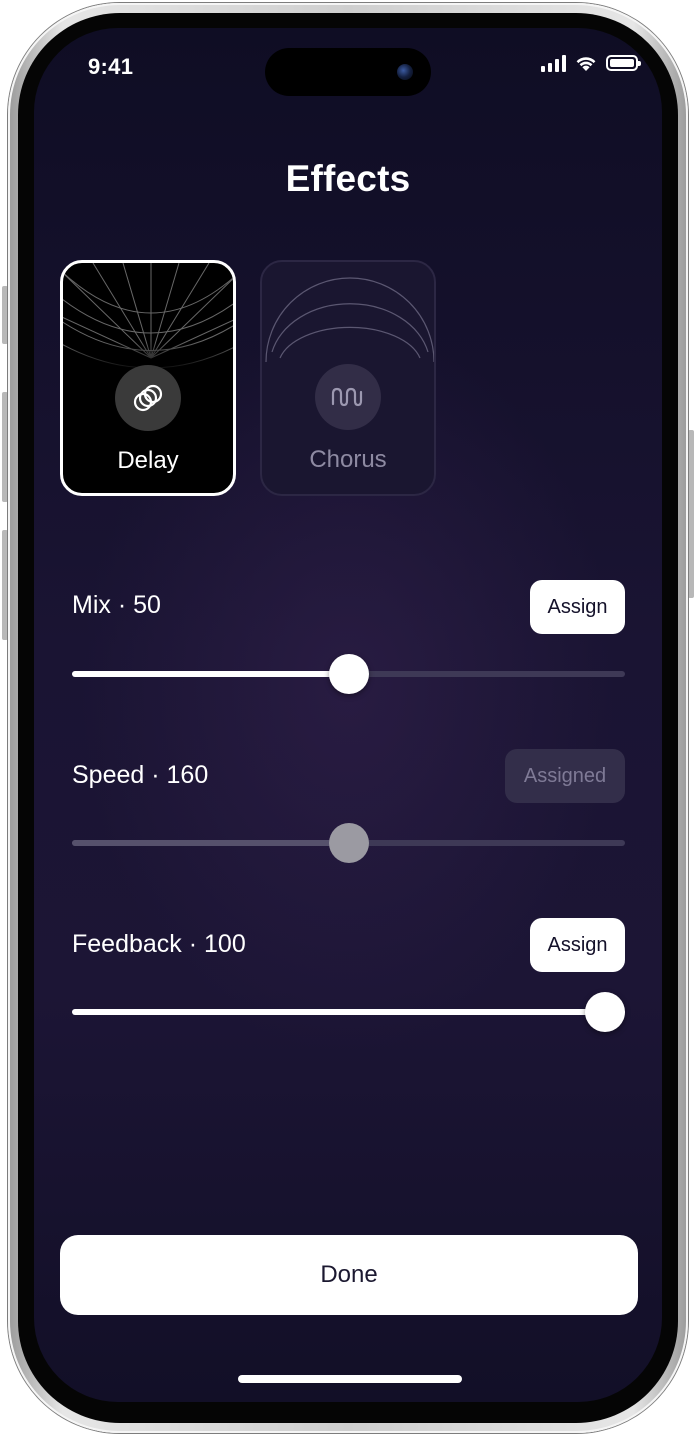 Image resolution: width=696 pixels, height=1440 pixels. I want to click on feedback-slider-thumb, so click(605, 1012).